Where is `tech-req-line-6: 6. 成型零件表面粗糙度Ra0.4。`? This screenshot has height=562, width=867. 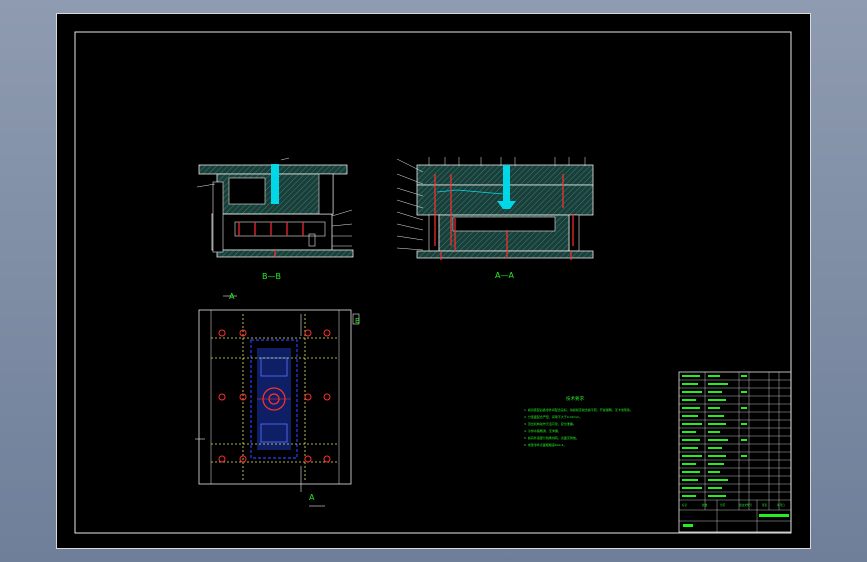 tech-req-line-6: 6. 成型零件表面粗糙度Ra0.4。 is located at coordinates (545, 444).